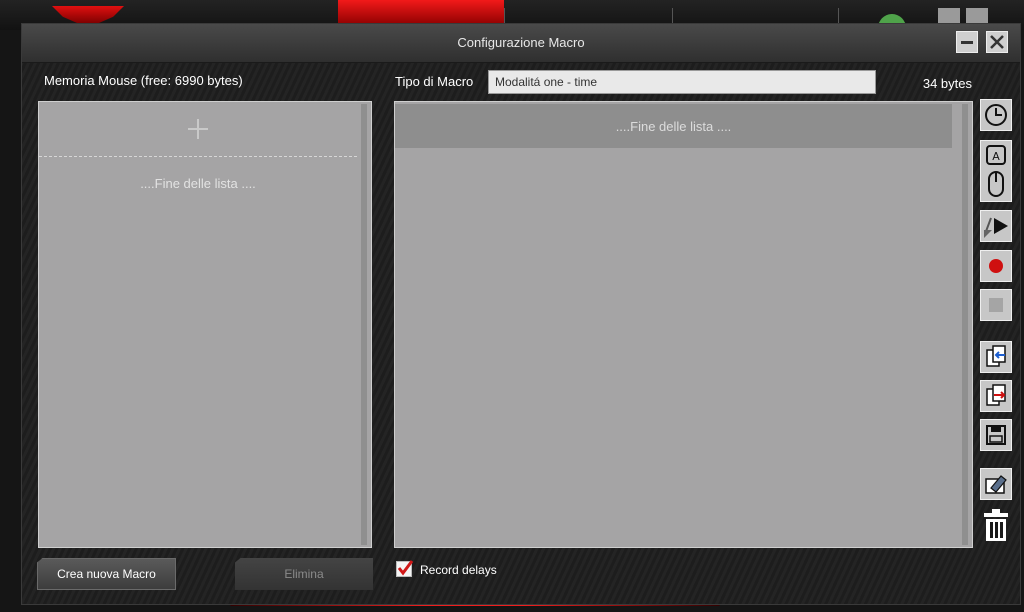 This screenshot has width=1024, height=612. I want to click on dialog-titlebar: Configurazione Macro, so click(521, 43).